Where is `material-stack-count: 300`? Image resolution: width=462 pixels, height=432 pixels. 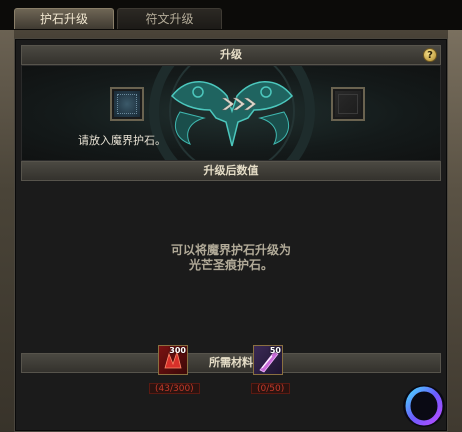 material-stack-count: 300 is located at coordinates (177, 350).